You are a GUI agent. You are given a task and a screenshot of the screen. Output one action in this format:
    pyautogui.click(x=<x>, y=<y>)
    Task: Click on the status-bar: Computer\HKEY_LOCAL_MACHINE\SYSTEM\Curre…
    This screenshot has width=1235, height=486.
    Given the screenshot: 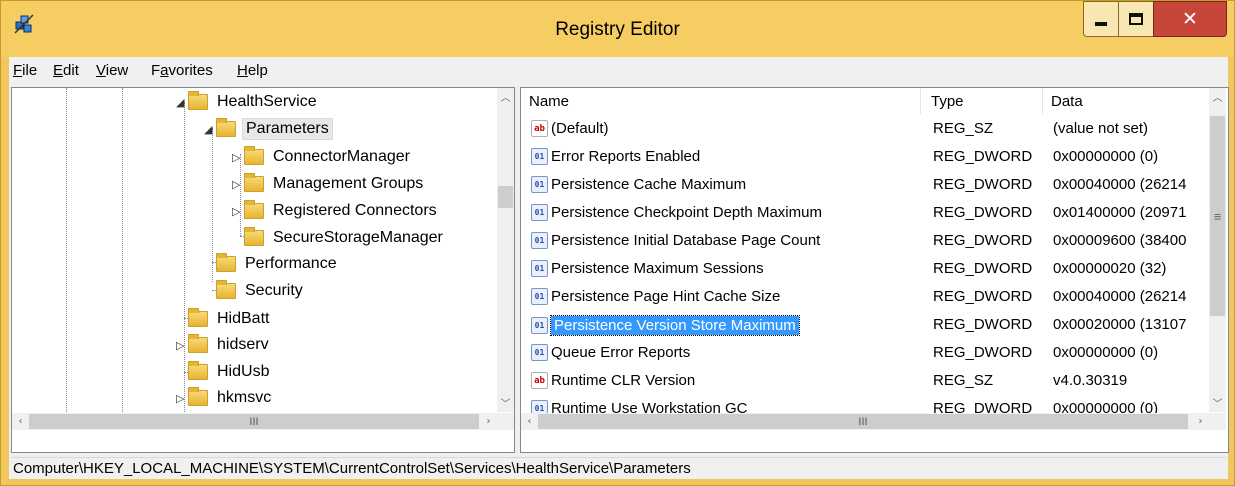 What is the action you would take?
    pyautogui.click(x=618, y=468)
    